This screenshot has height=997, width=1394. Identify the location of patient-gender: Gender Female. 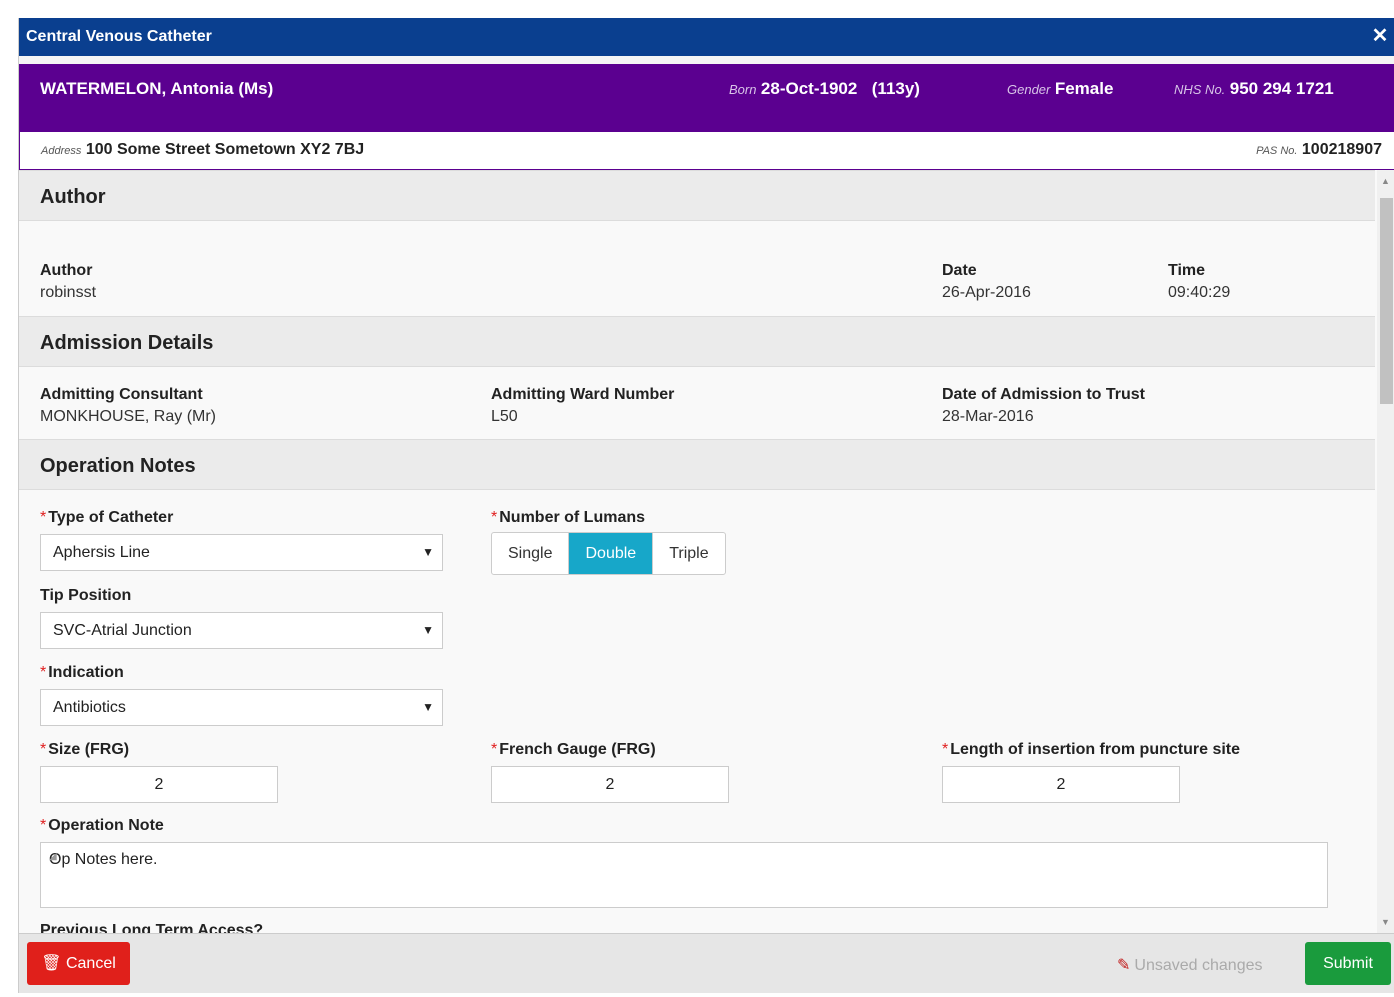
(1060, 89).